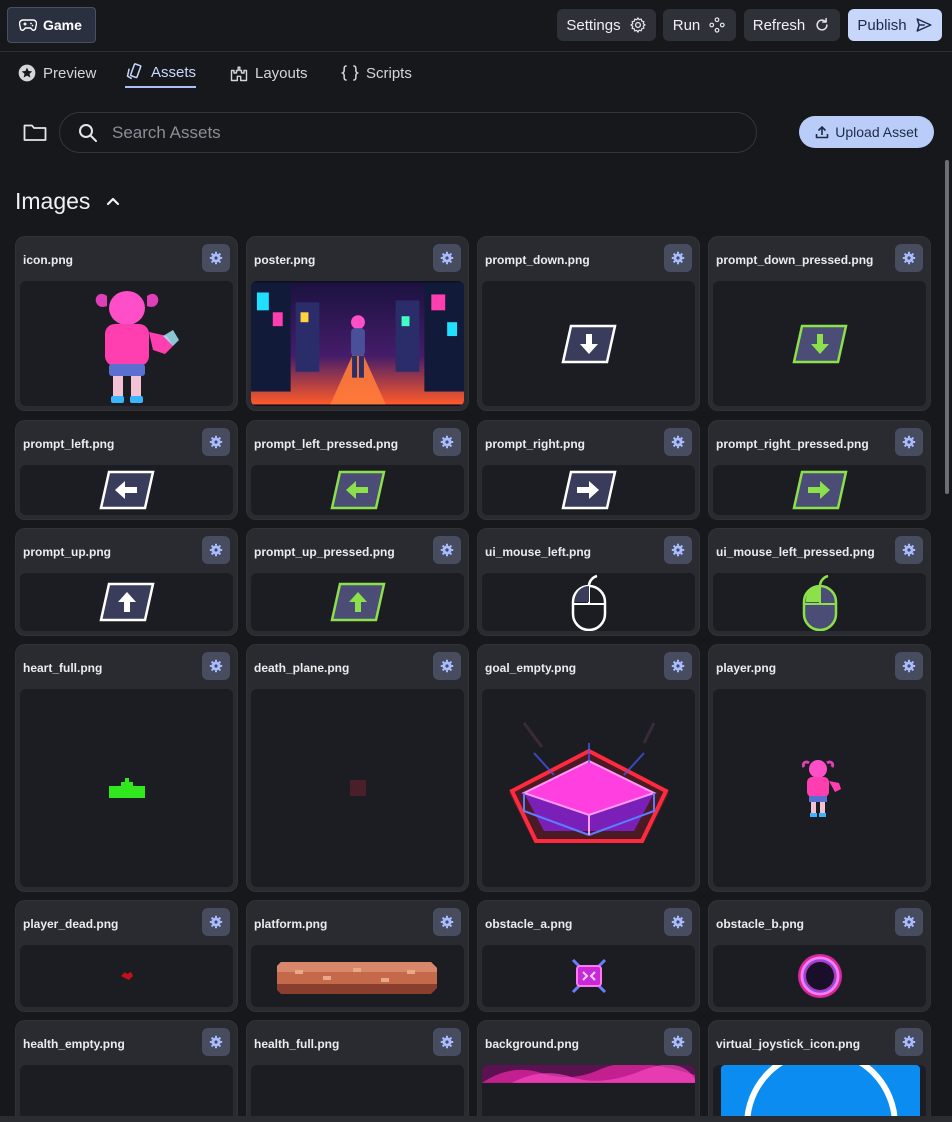  Describe the element at coordinates (357, 956) in the screenshot. I see `asset-card: platform.png` at that location.